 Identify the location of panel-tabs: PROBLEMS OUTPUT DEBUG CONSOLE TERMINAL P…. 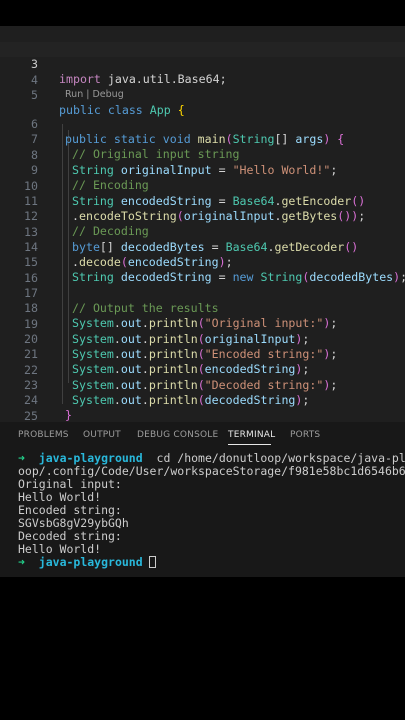
(202, 435).